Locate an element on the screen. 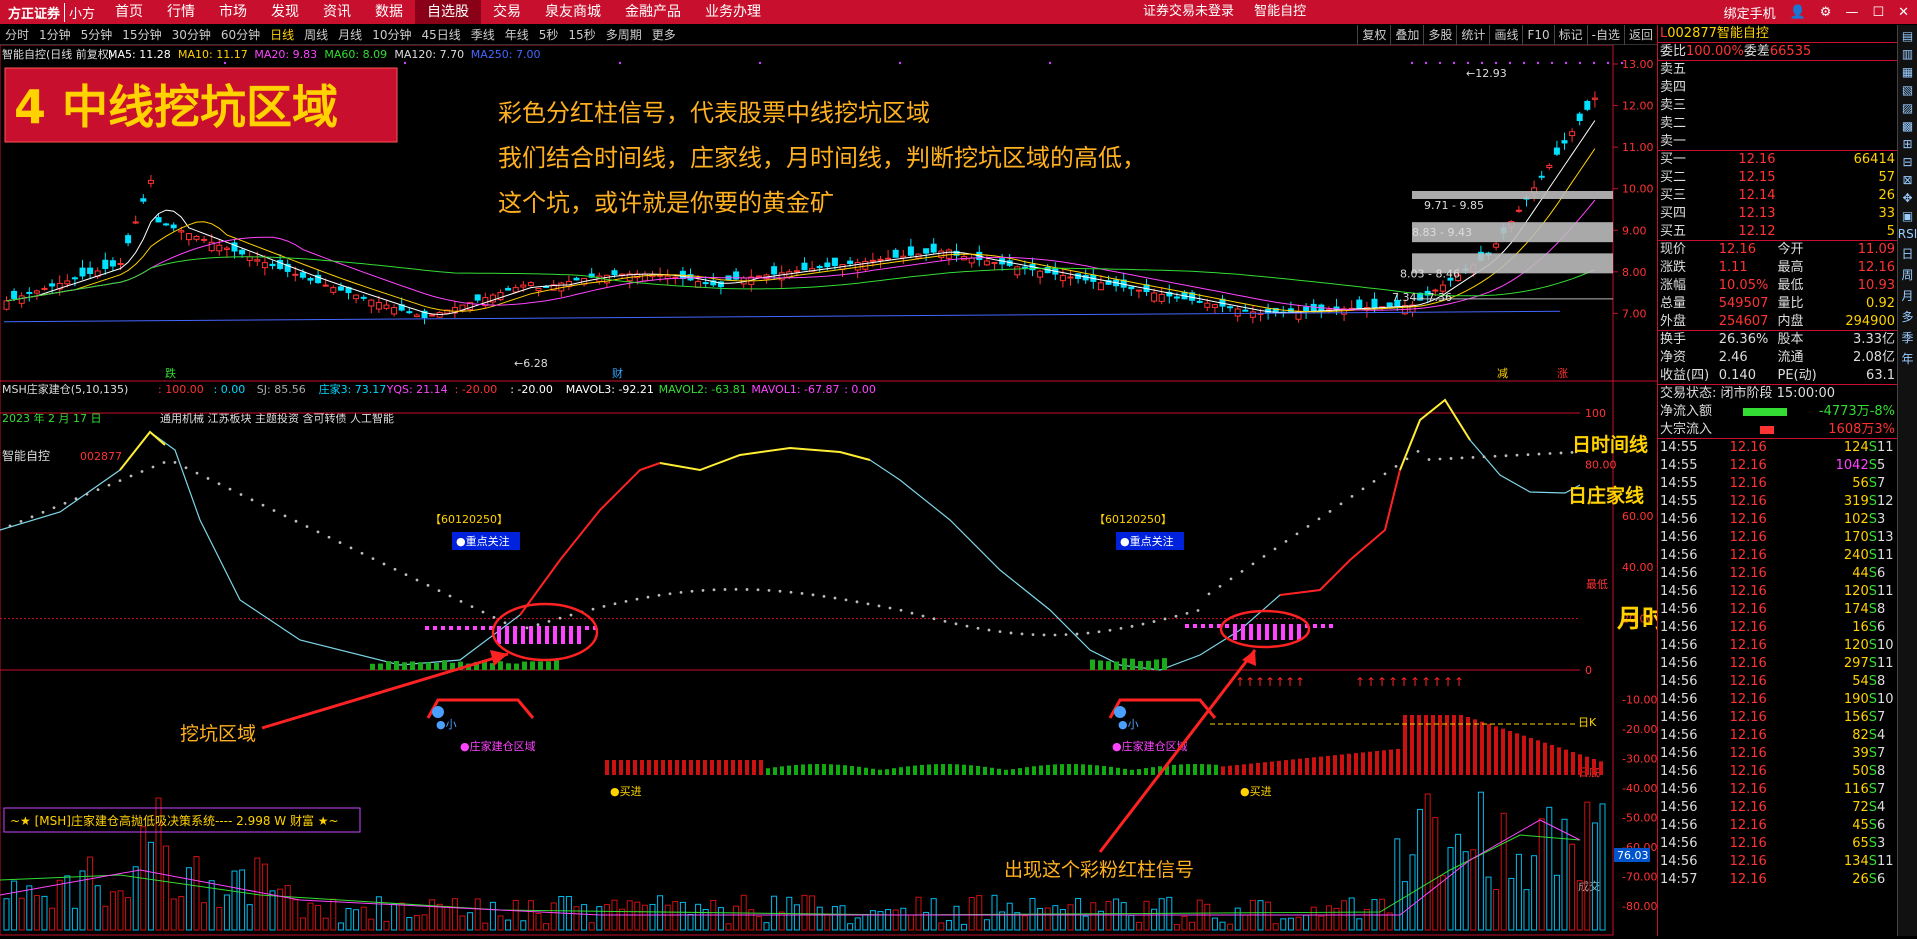  period-6: 日线 is located at coordinates (282, 35).